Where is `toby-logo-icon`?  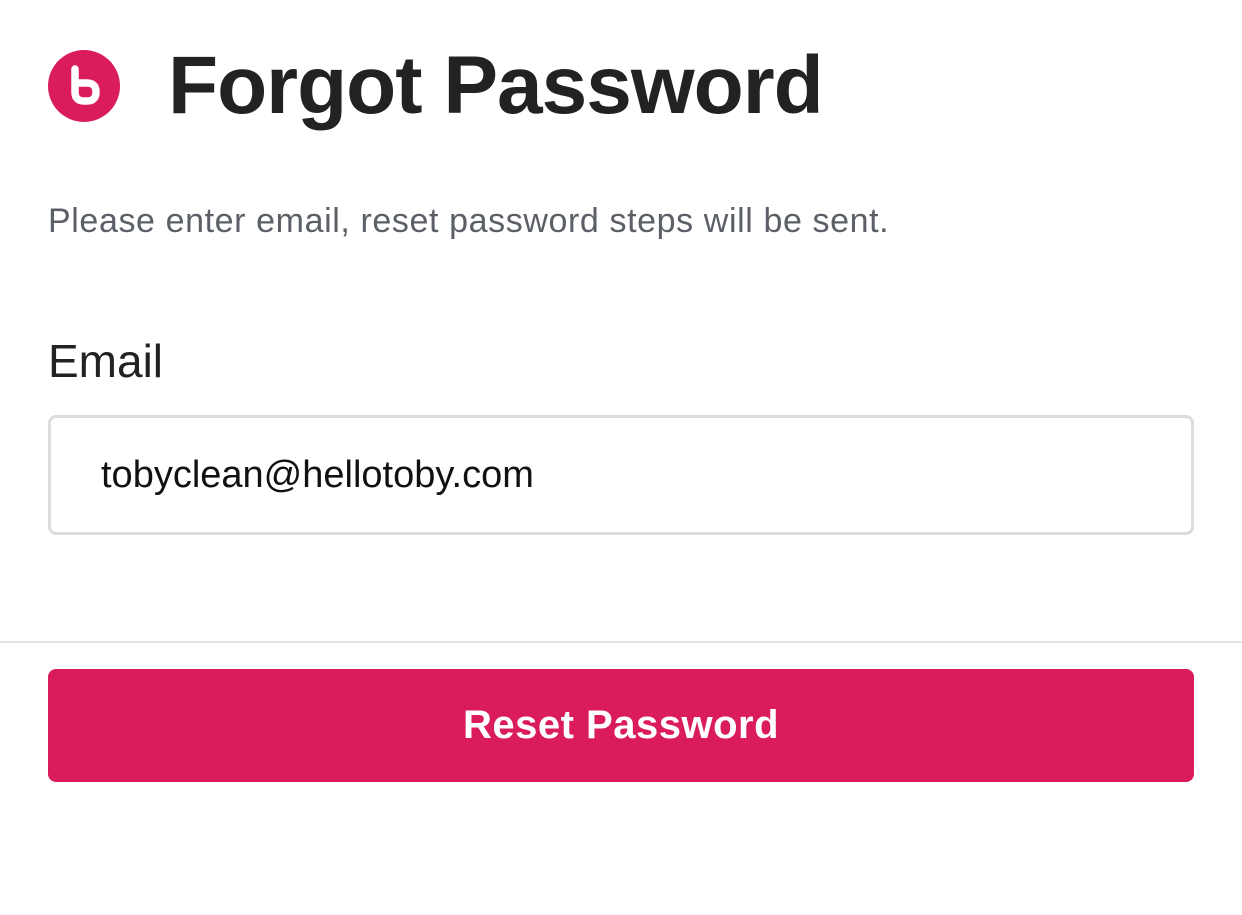
toby-logo-icon is located at coordinates (84, 86).